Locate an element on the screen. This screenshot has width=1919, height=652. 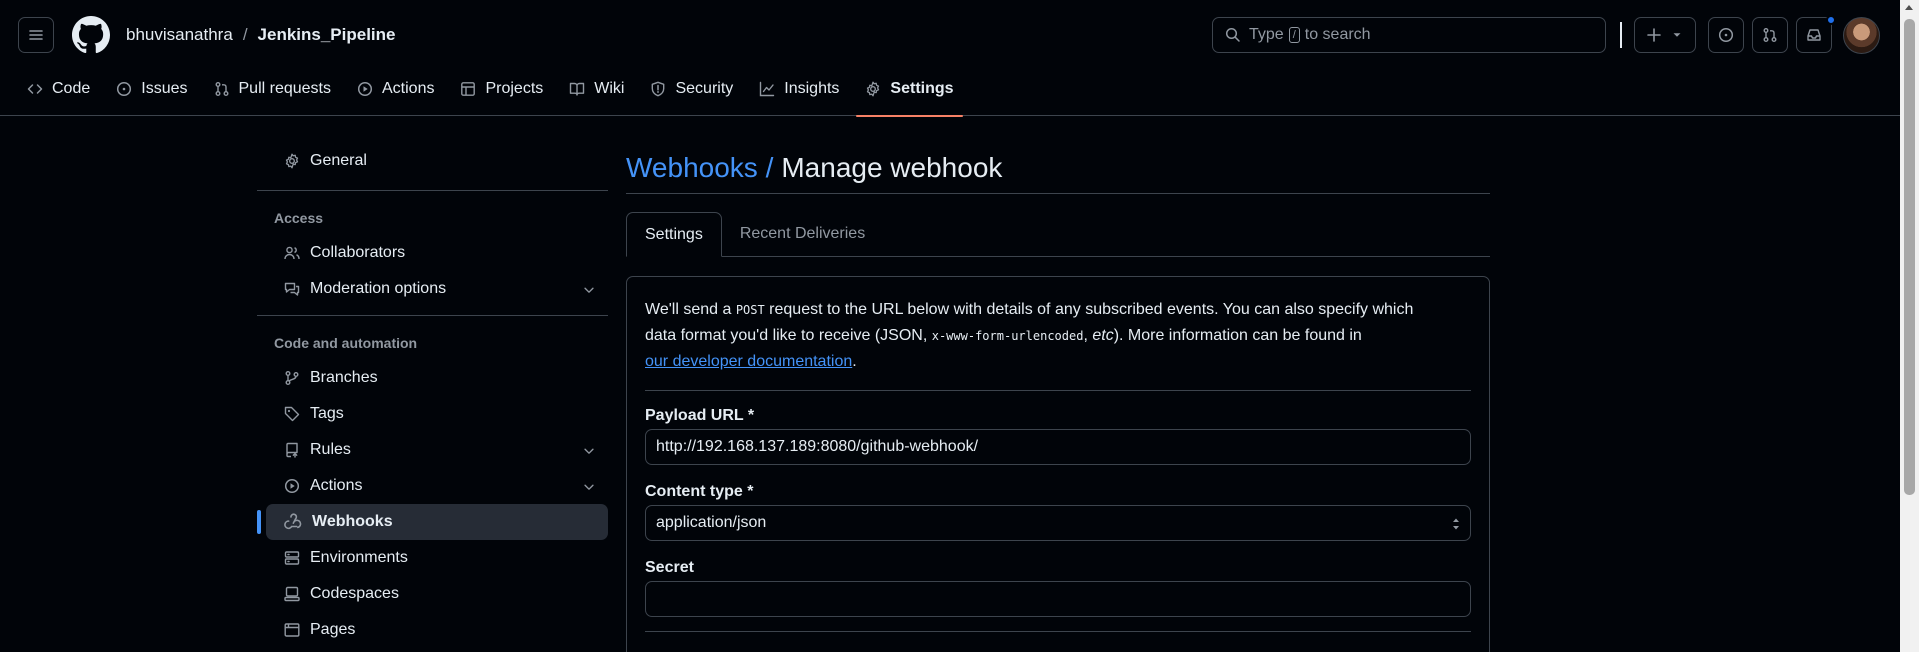
tab-label: Pull requests is located at coordinates (285, 88).